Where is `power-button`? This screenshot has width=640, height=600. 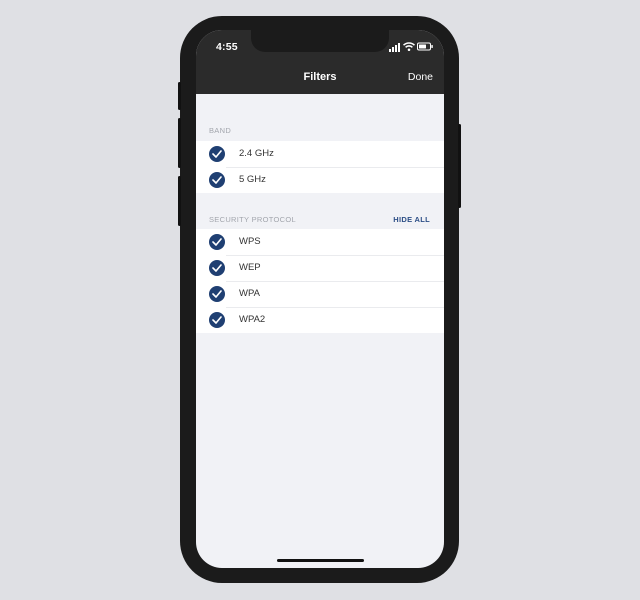 power-button is located at coordinates (459, 166).